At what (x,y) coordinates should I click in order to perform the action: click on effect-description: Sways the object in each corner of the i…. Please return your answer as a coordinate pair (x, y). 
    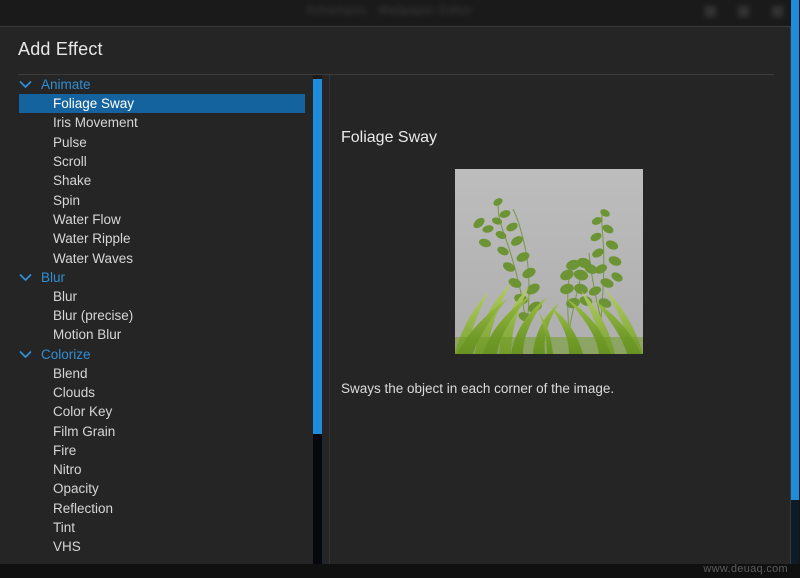
    Looking at the image, I should click on (478, 388).